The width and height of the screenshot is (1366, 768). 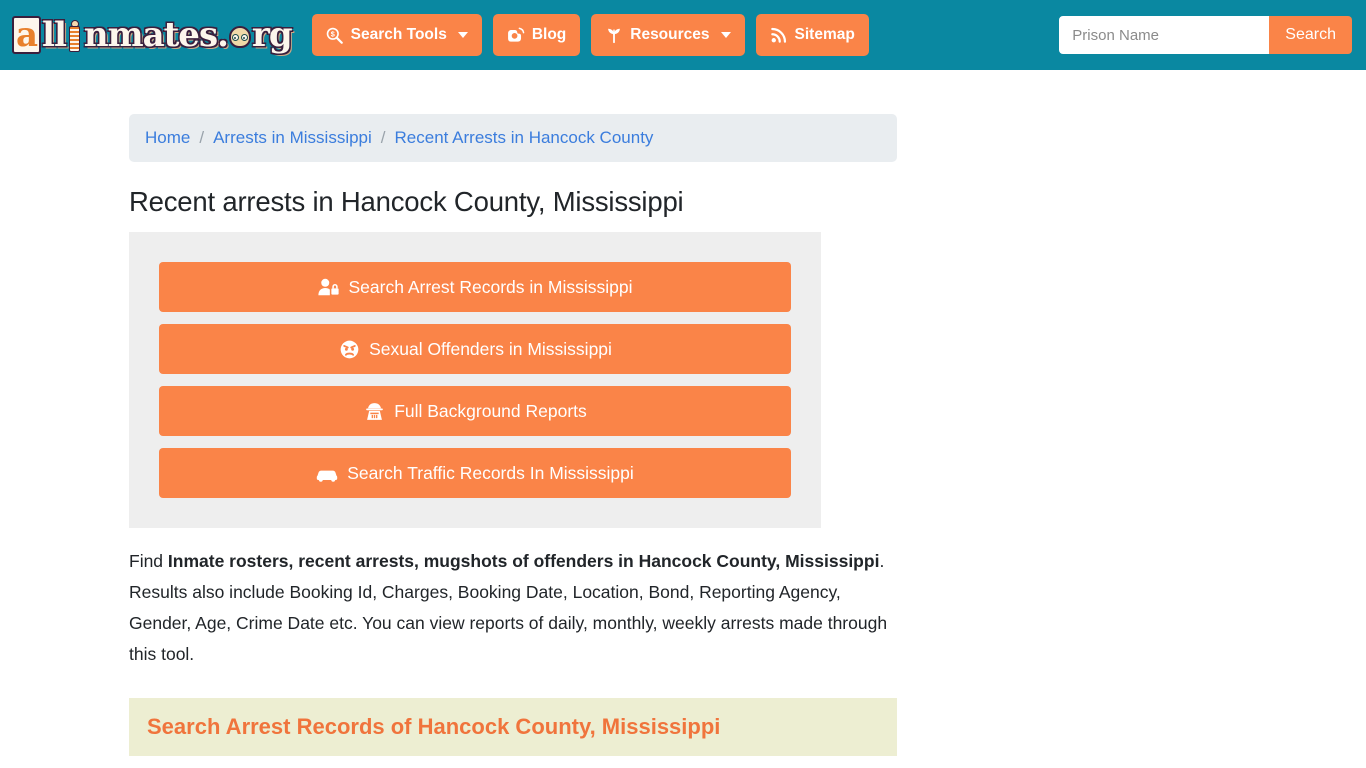 I want to click on site-logo-text: a ll nmates. rg, so click(x=152, y=35).